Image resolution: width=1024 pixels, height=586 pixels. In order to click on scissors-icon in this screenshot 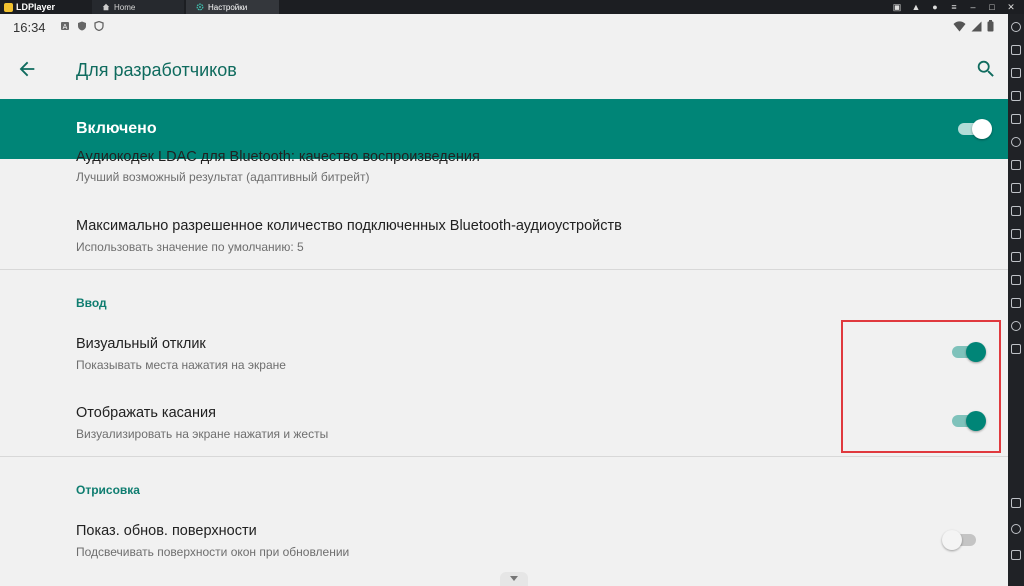, I will do `click(1016, 211)`.